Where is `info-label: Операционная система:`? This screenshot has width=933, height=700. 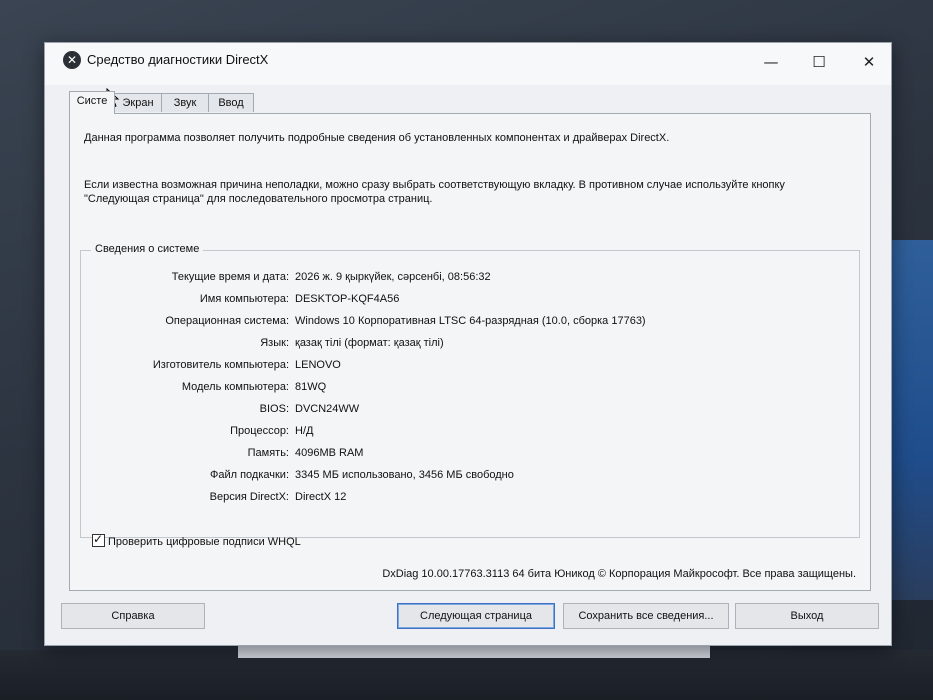
info-label: Операционная система: is located at coordinates (227, 321).